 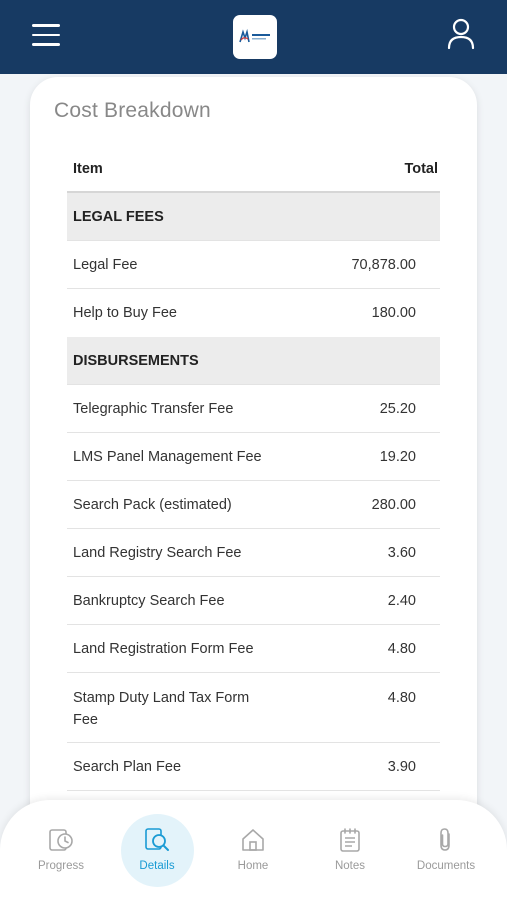 What do you see at coordinates (125, 313) in the screenshot?
I see `row-item: Help to Buy Fee` at bounding box center [125, 313].